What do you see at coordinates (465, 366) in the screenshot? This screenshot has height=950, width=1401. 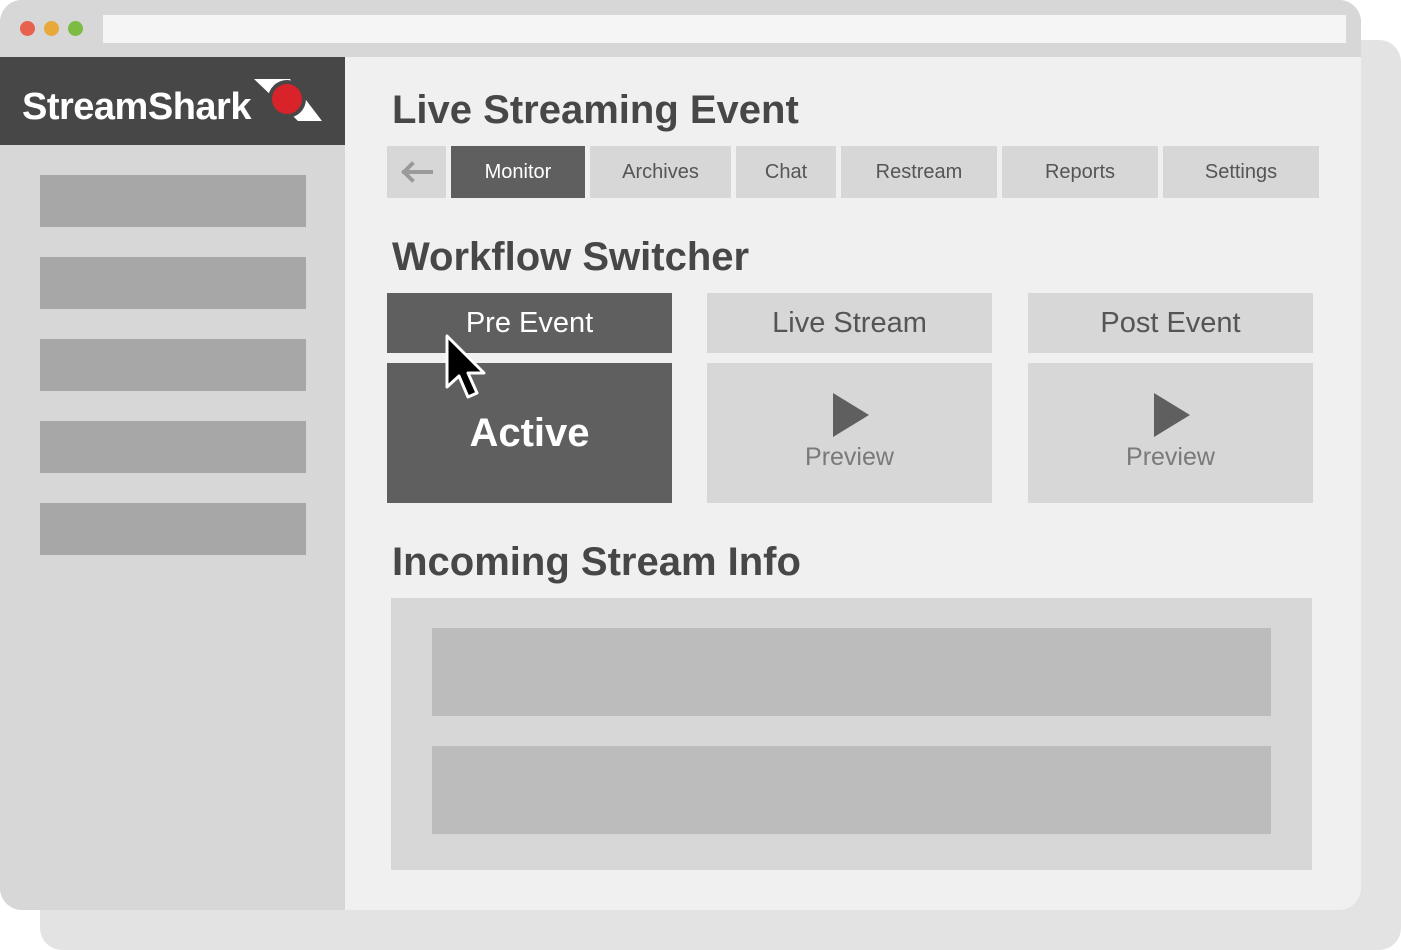 I see `mouse-pointer-icon` at bounding box center [465, 366].